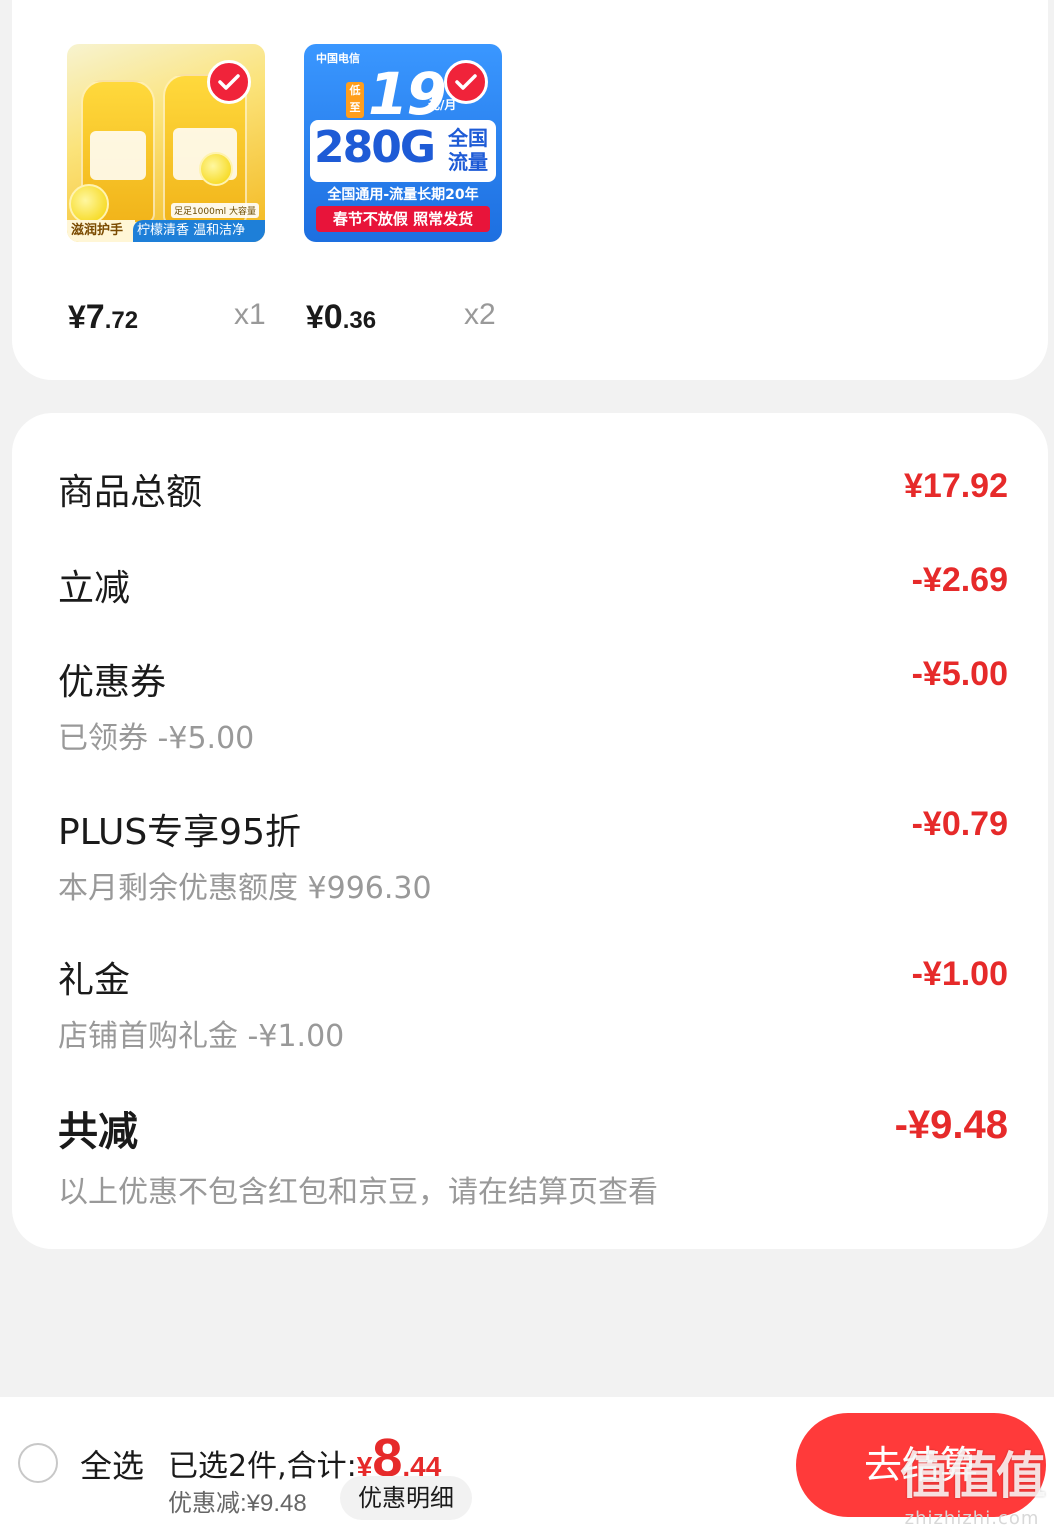 This screenshot has height=1537, width=1054. What do you see at coordinates (959, 974) in the screenshot?
I see `gift-amount: -¥1.00` at bounding box center [959, 974].